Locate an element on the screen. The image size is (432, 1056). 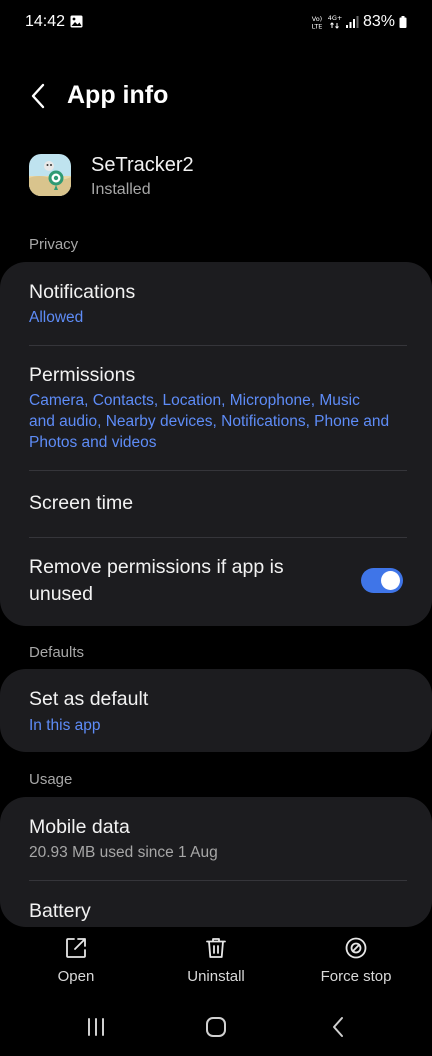
mobile-data-title: Mobile data is located at coordinates (79, 827).